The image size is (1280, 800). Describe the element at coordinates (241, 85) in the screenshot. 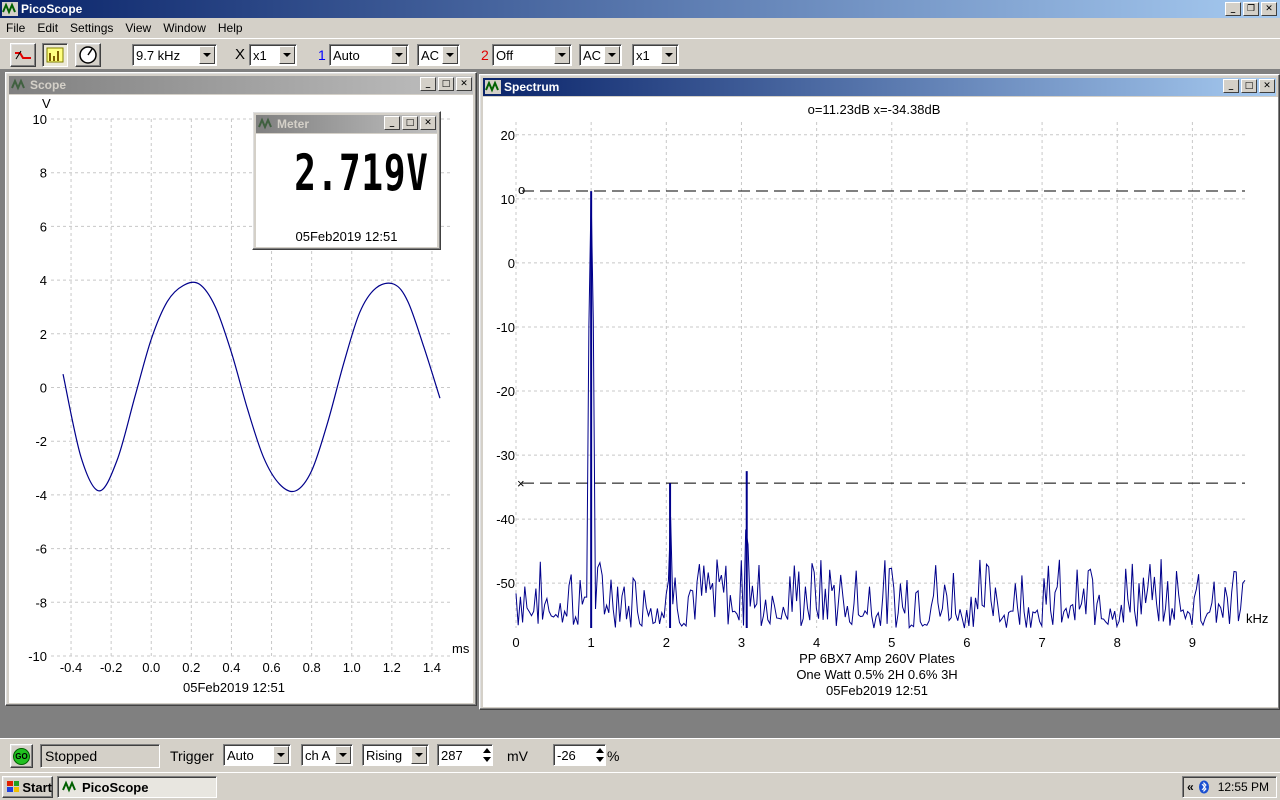

I see `scope-window-caption: Scope _ □ ✕` at that location.